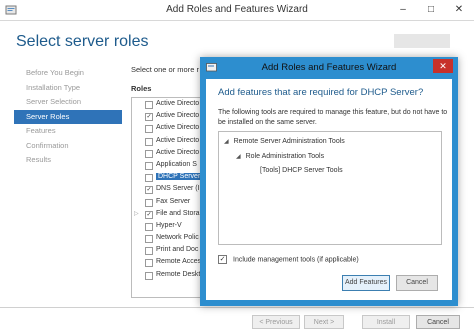 The width and height of the screenshot is (474, 335). I want to click on maximize-button: □, so click(431, 9).